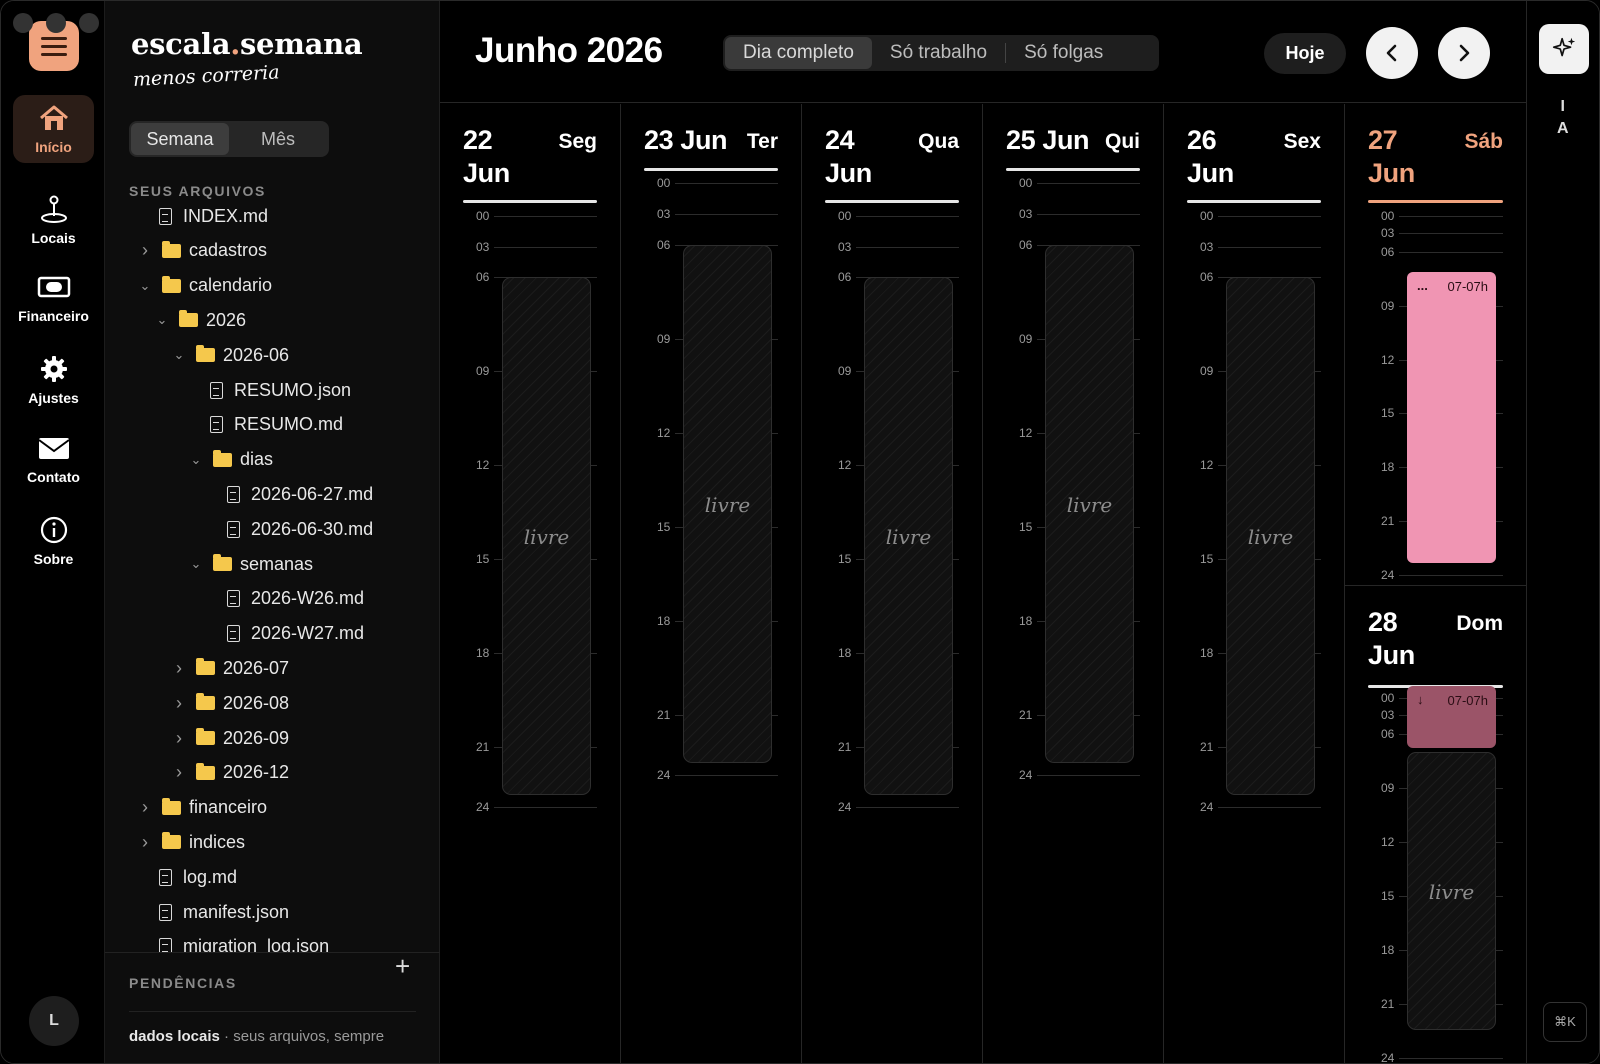  Describe the element at coordinates (230, 738) in the screenshot. I see `tree-folder: › 2026-09` at that location.